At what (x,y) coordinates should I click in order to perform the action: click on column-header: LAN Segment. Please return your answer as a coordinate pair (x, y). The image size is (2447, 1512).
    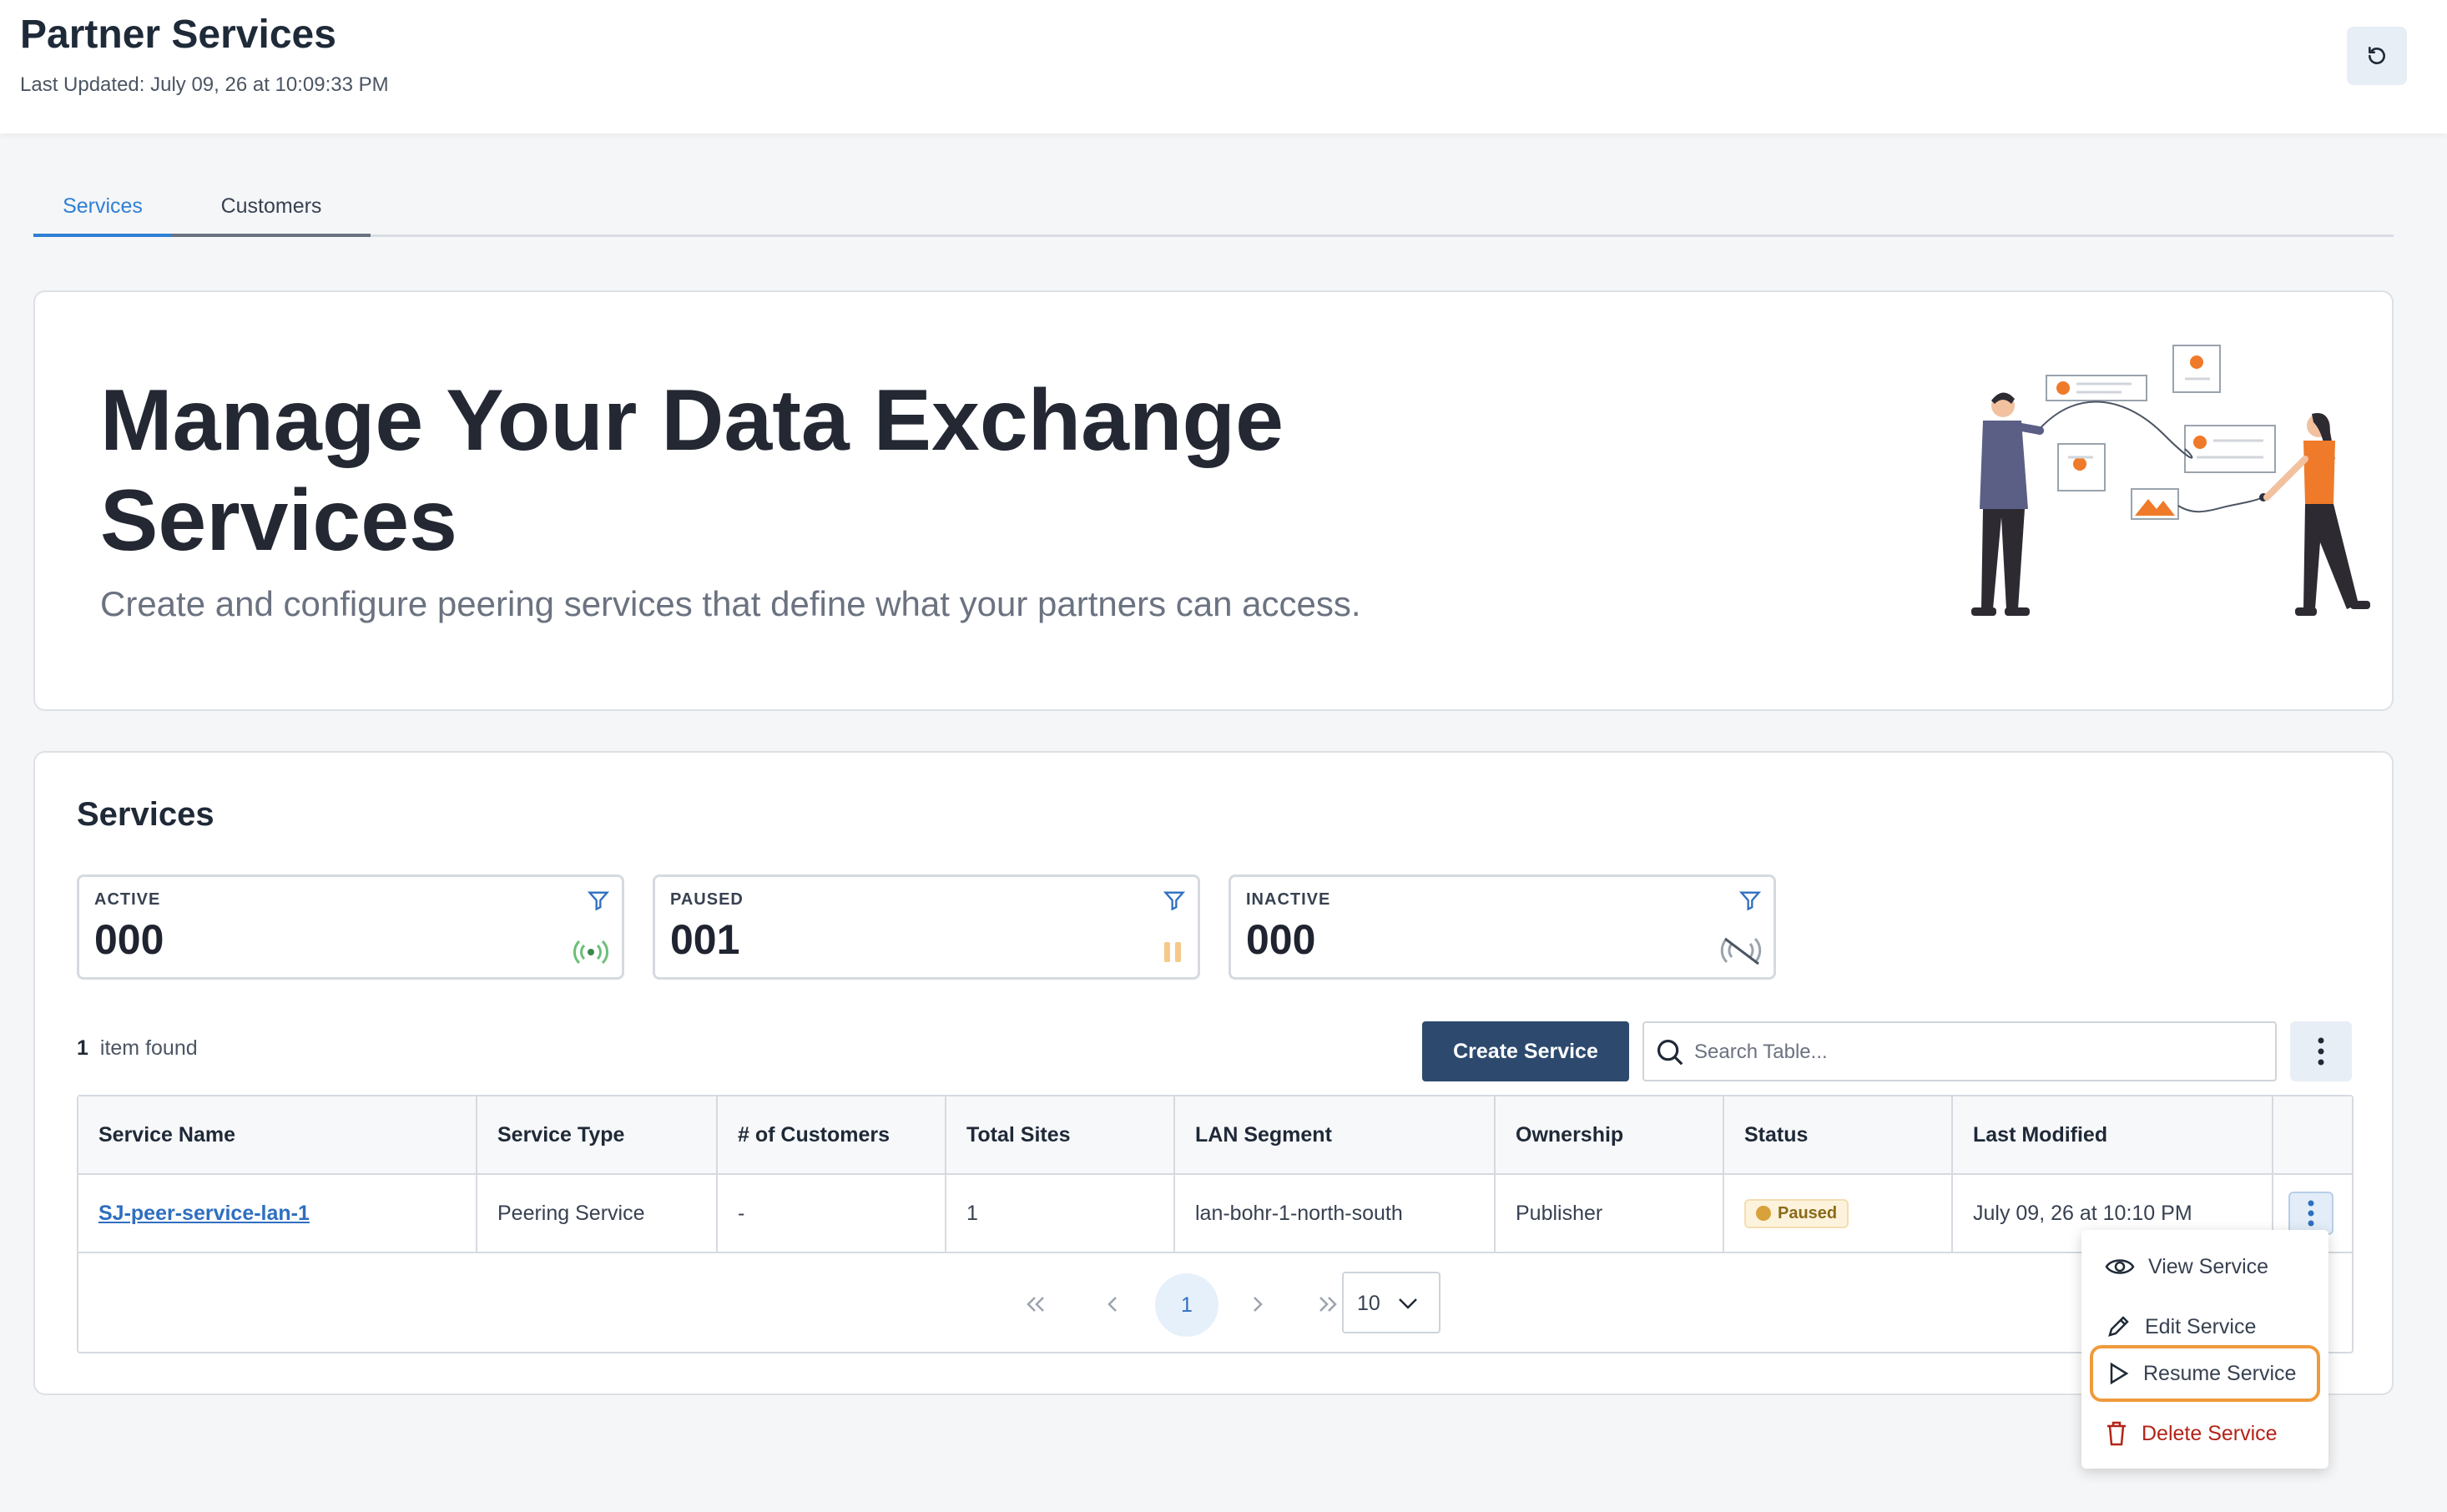
    Looking at the image, I should click on (1335, 1134).